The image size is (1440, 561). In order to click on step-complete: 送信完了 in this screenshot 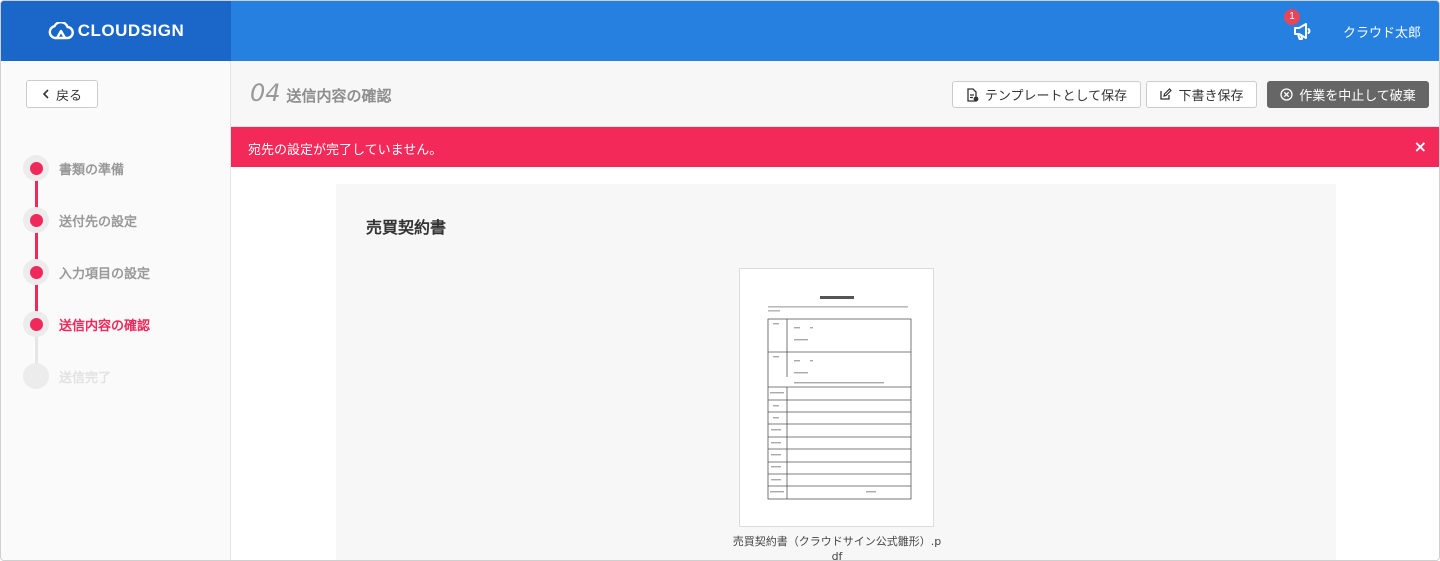, I will do `click(67, 376)`.